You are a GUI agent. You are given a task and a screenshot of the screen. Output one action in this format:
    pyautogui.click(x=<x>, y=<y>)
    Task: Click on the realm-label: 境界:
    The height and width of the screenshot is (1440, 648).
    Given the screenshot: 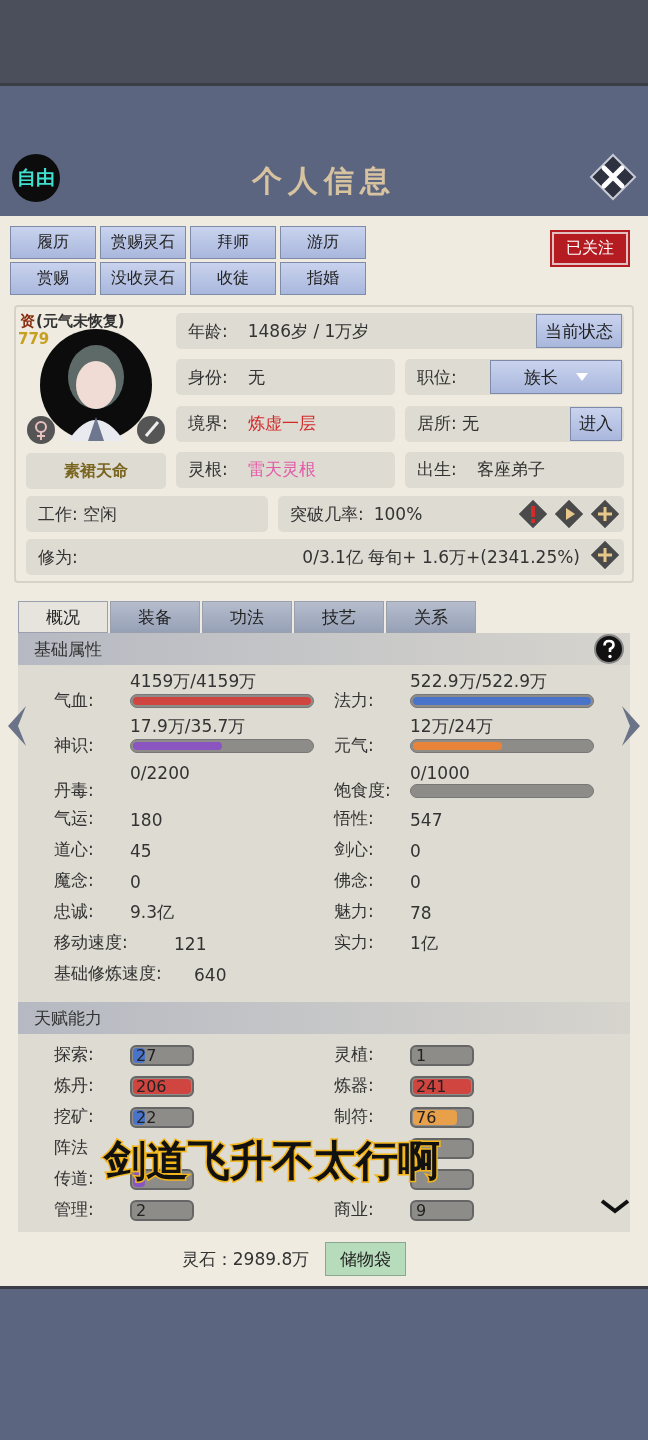 What is the action you would take?
    pyautogui.click(x=208, y=423)
    